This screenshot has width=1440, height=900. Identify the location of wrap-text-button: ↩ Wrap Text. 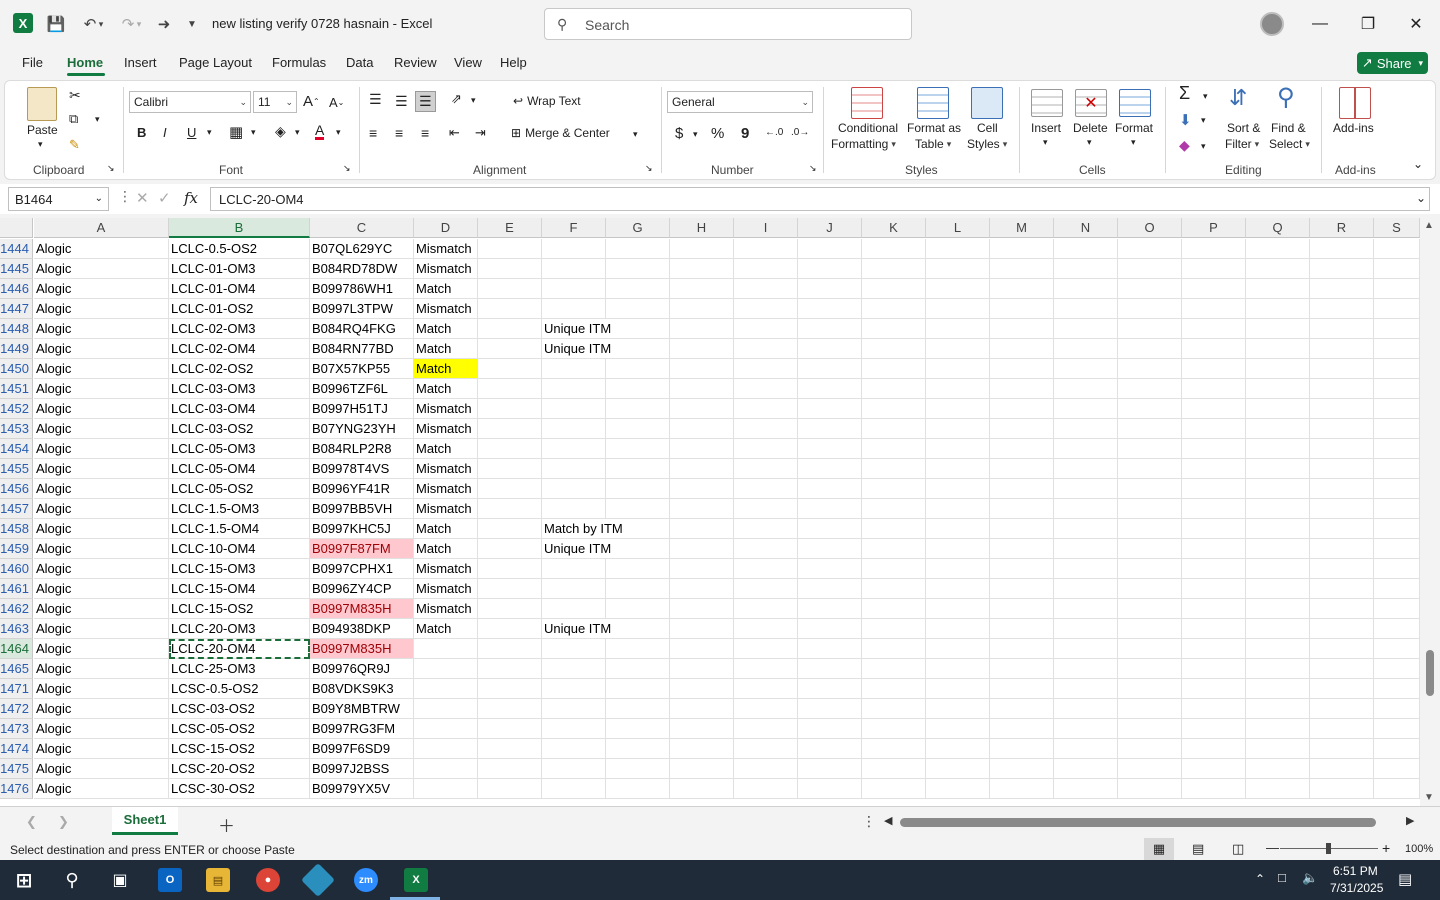
(547, 101).